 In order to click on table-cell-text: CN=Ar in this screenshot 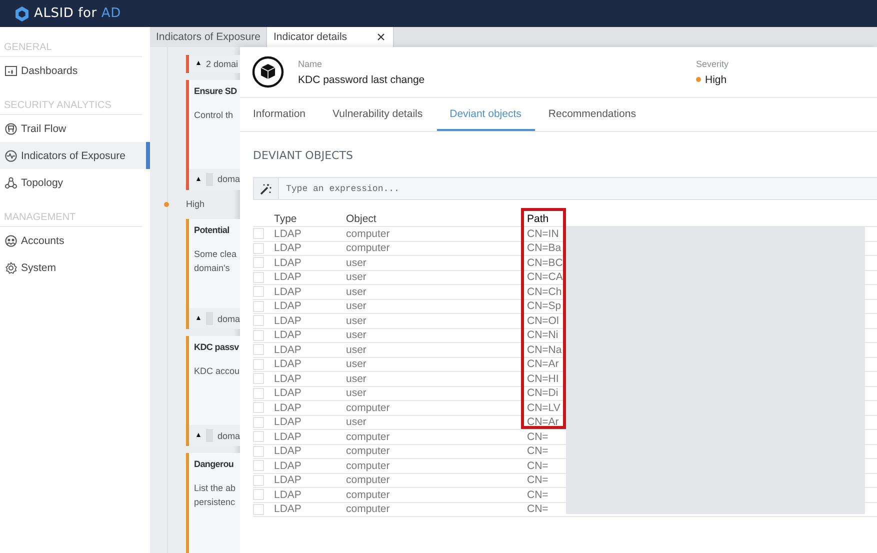, I will do `click(543, 364)`.